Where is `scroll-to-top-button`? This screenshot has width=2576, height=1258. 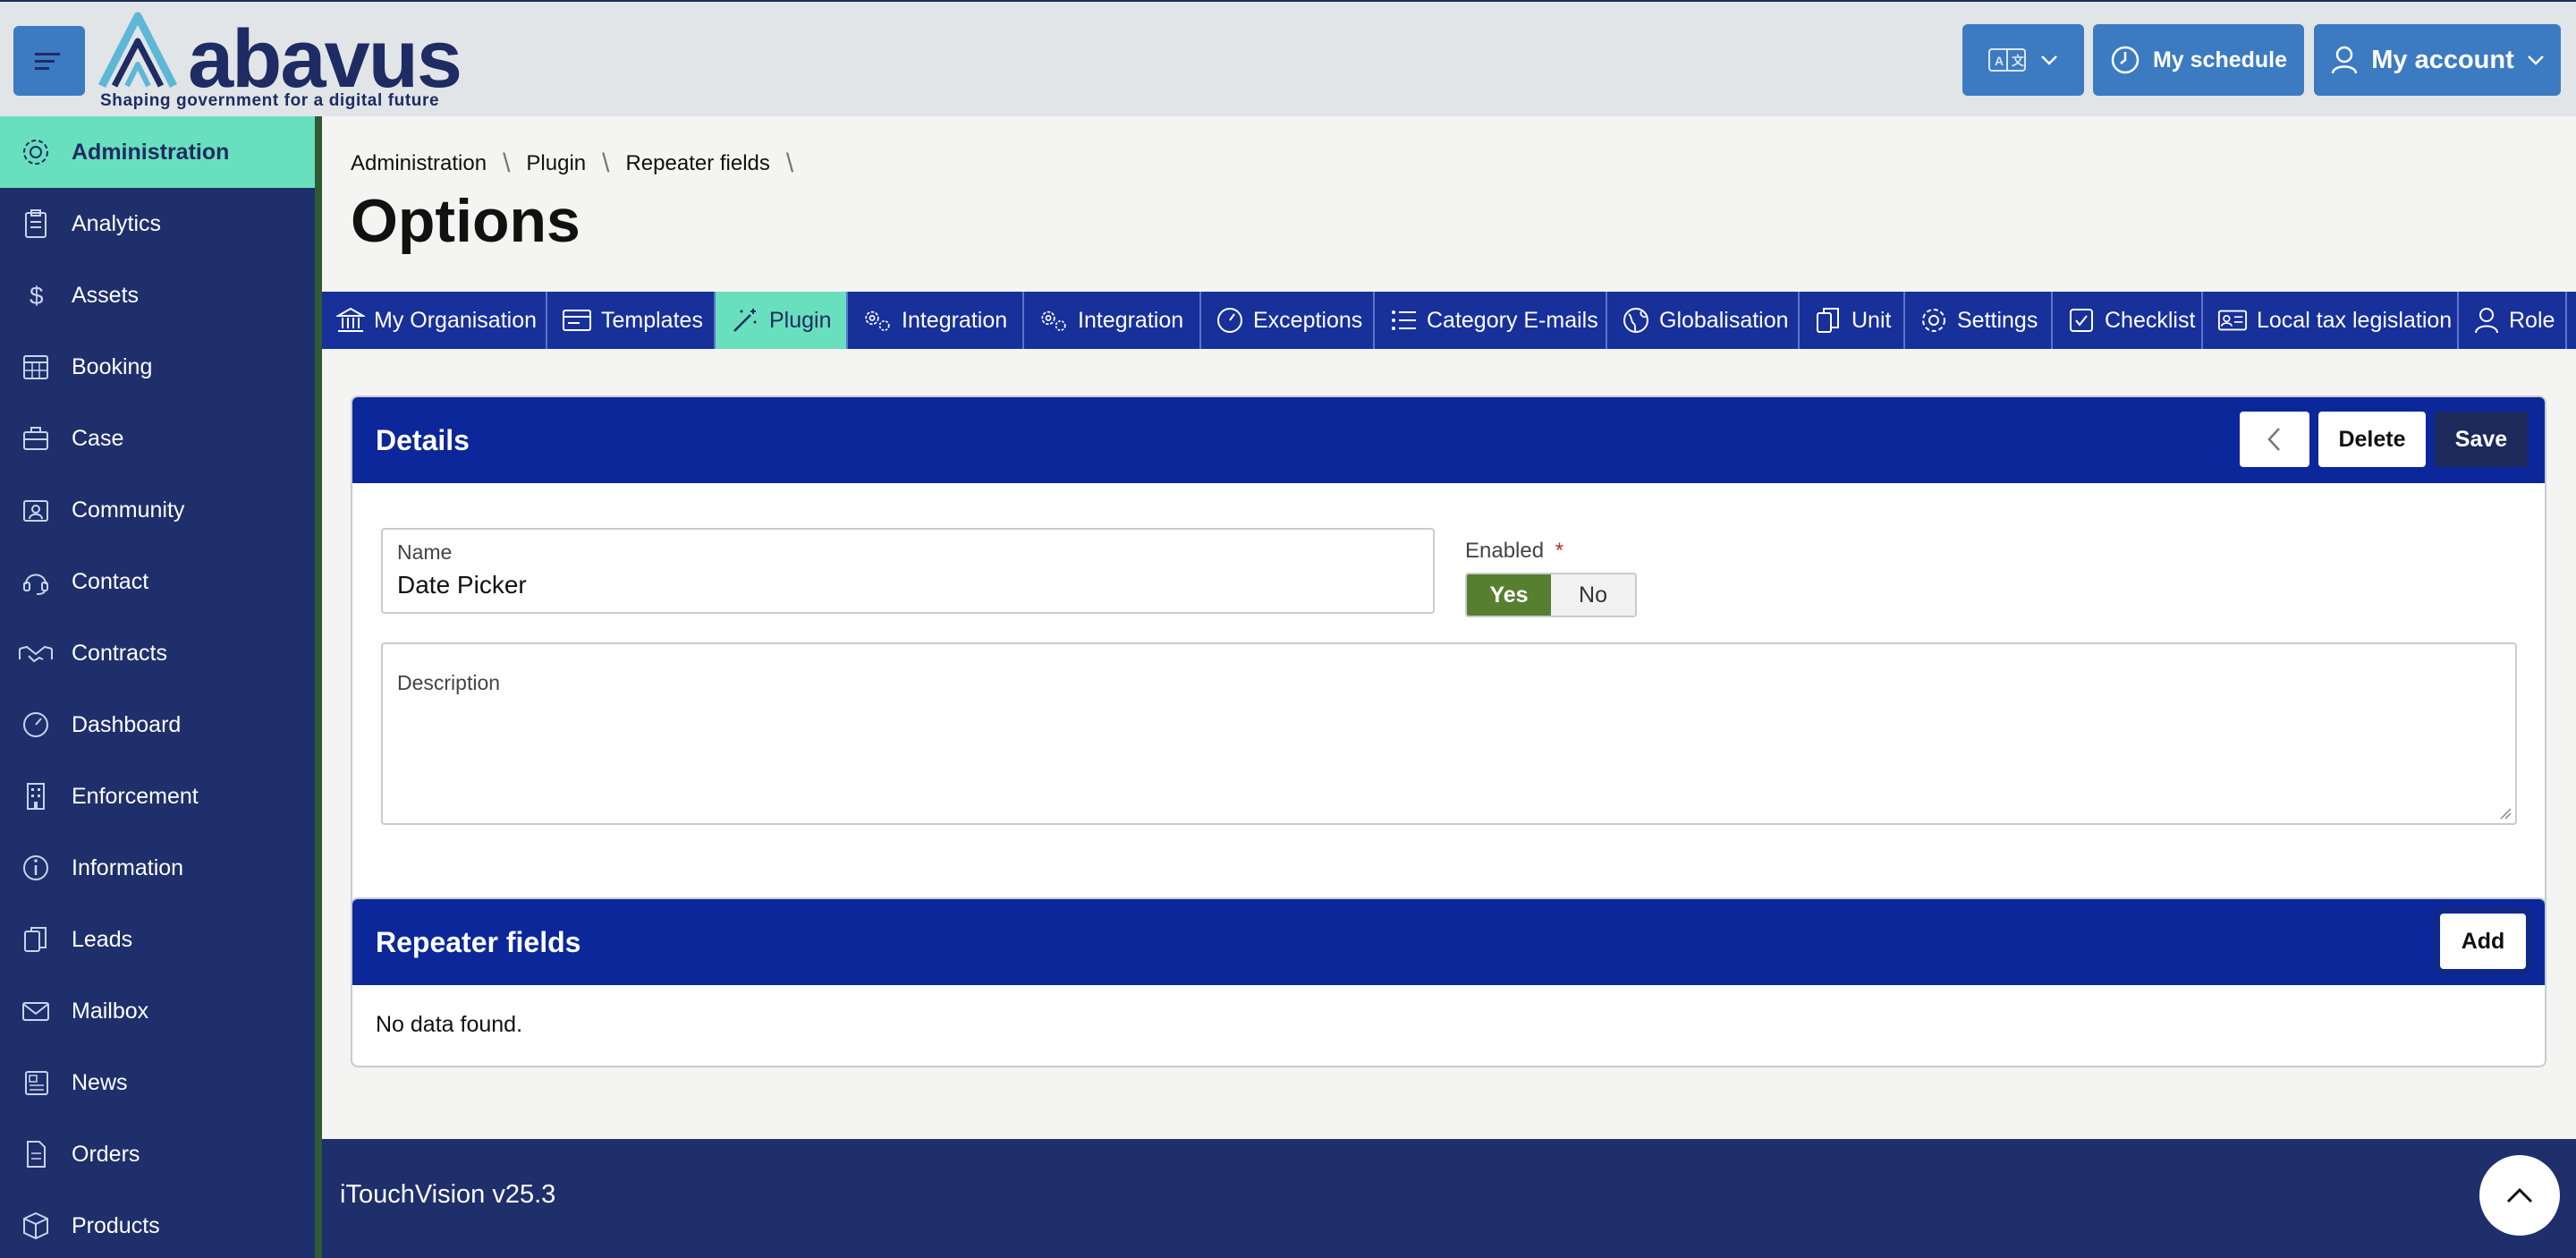 scroll-to-top-button is located at coordinates (2519, 1195).